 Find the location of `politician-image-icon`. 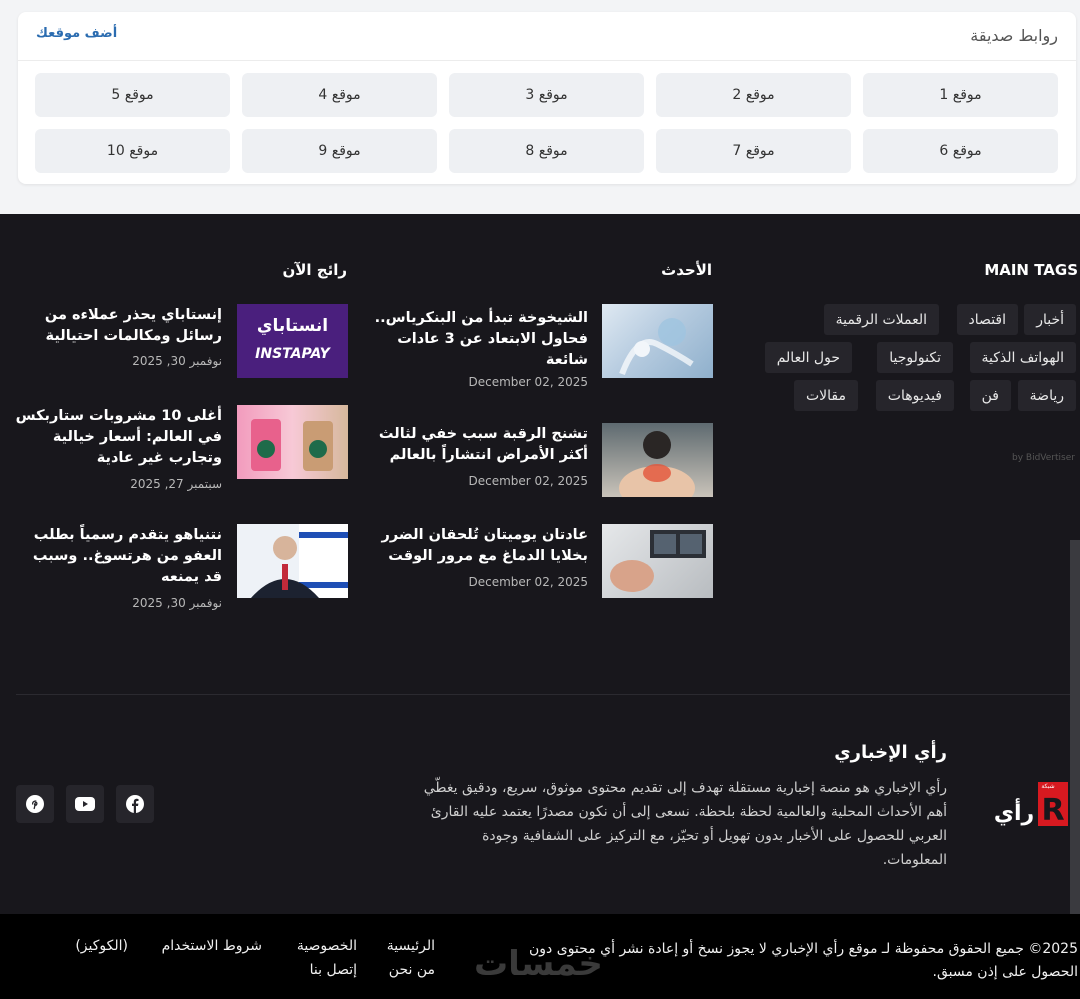

politician-image-icon is located at coordinates (299, 561).